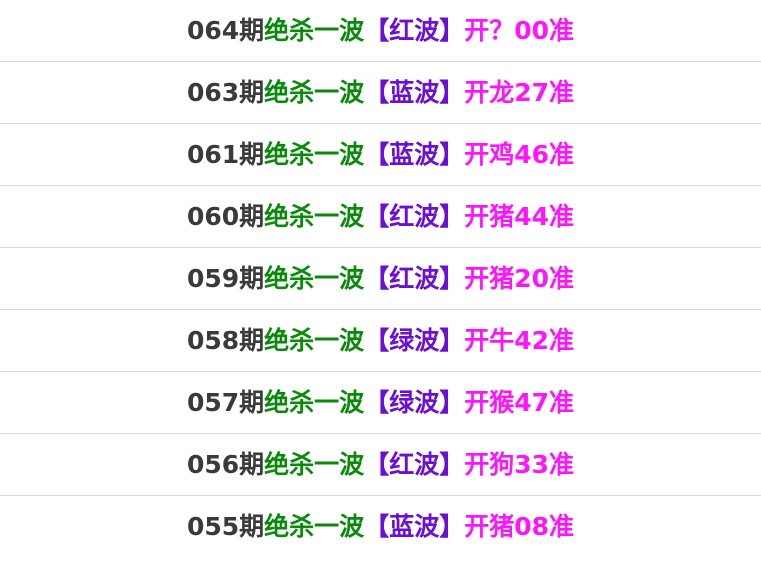 This screenshot has width=761, height=565. I want to click on period-label: 057期, so click(225, 402).